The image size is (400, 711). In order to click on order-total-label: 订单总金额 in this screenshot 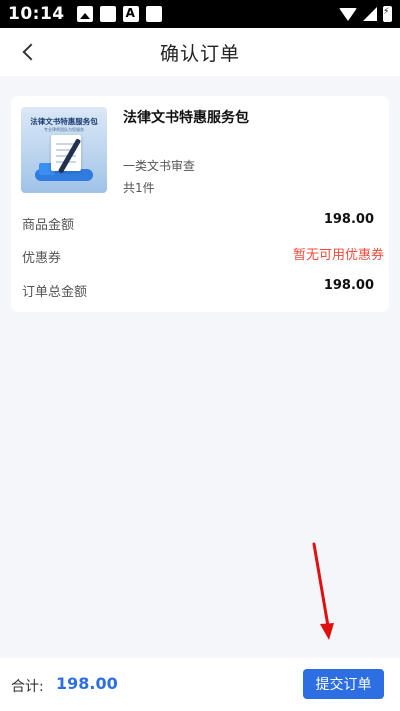, I will do `click(55, 292)`.